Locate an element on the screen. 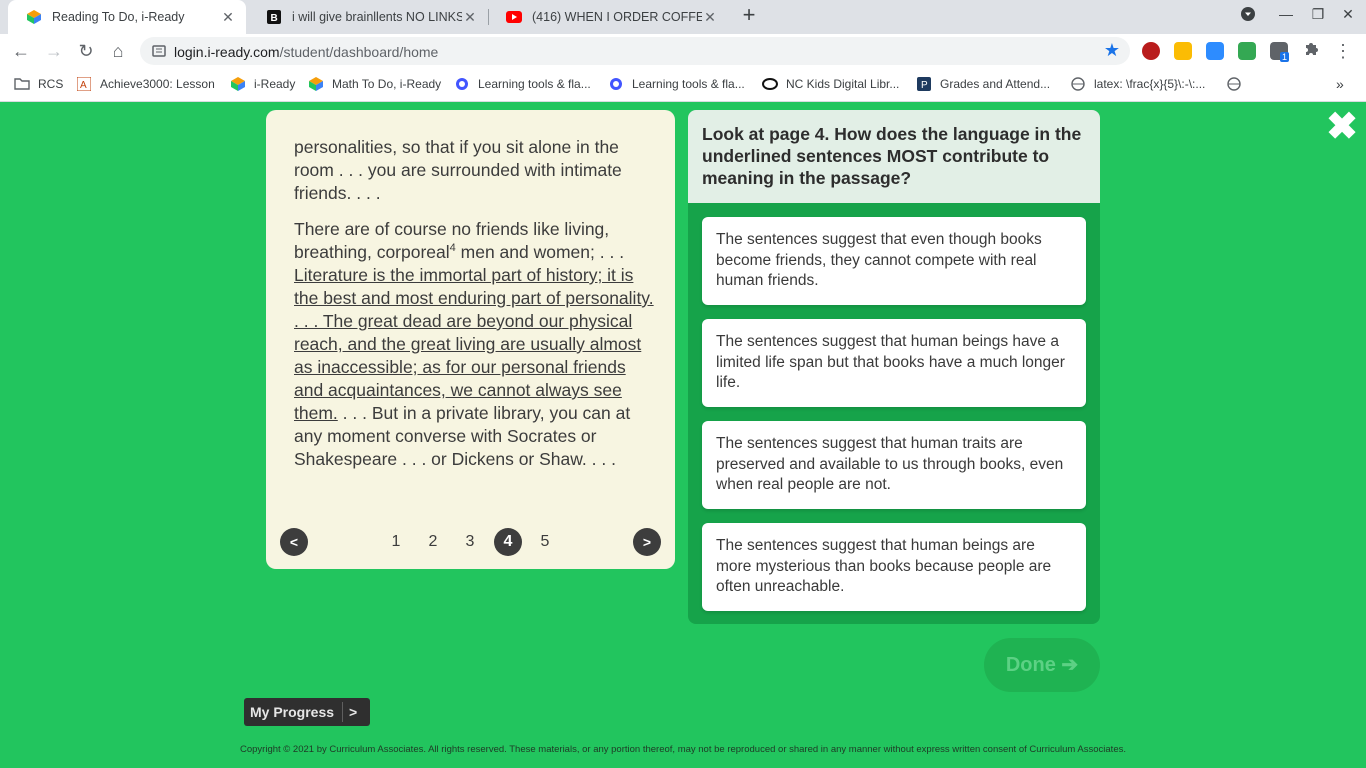 The height and width of the screenshot is (768, 1366). reload-button: ↻ is located at coordinates (86, 51).